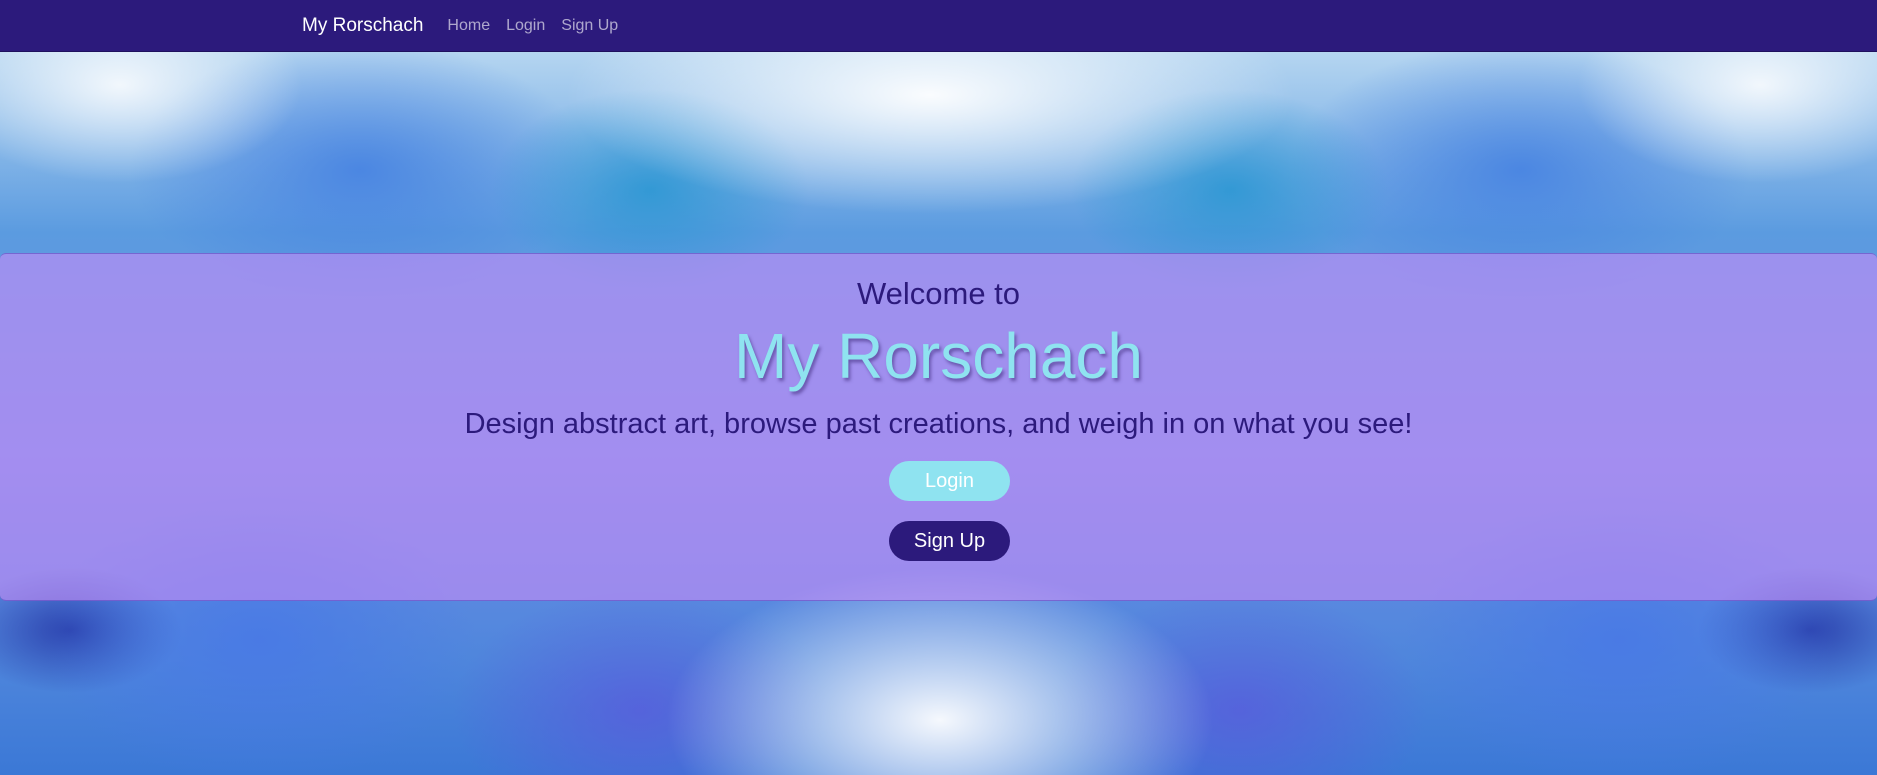  I want to click on nav-link-signup: Sign Up, so click(589, 26).